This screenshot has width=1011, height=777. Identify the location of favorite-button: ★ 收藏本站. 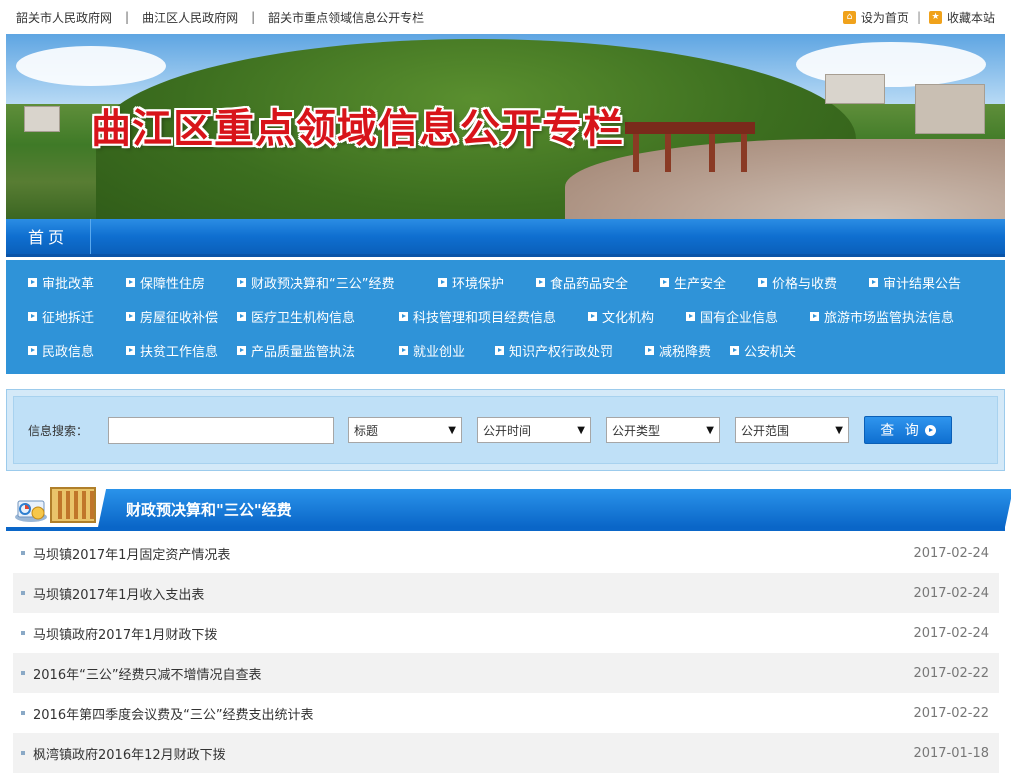
(961, 17).